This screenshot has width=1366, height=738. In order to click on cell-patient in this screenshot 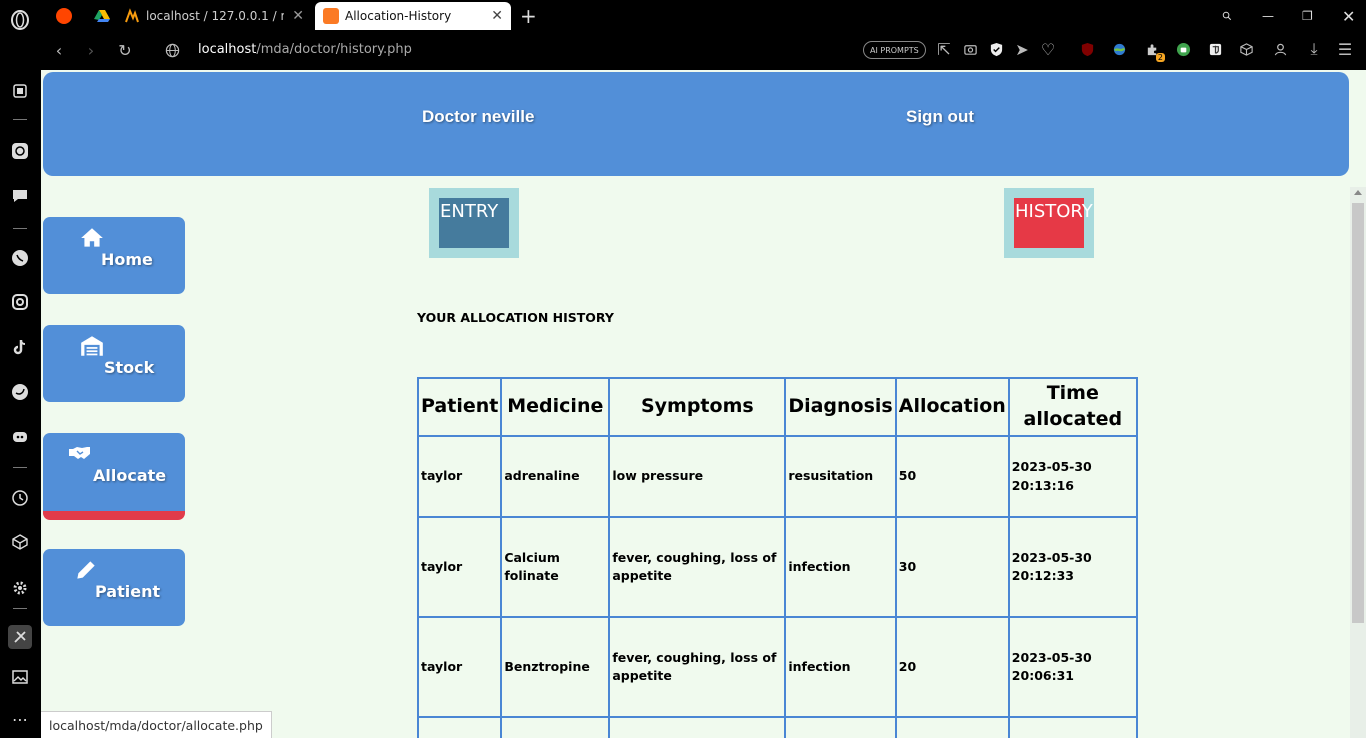, I will do `click(459, 727)`.